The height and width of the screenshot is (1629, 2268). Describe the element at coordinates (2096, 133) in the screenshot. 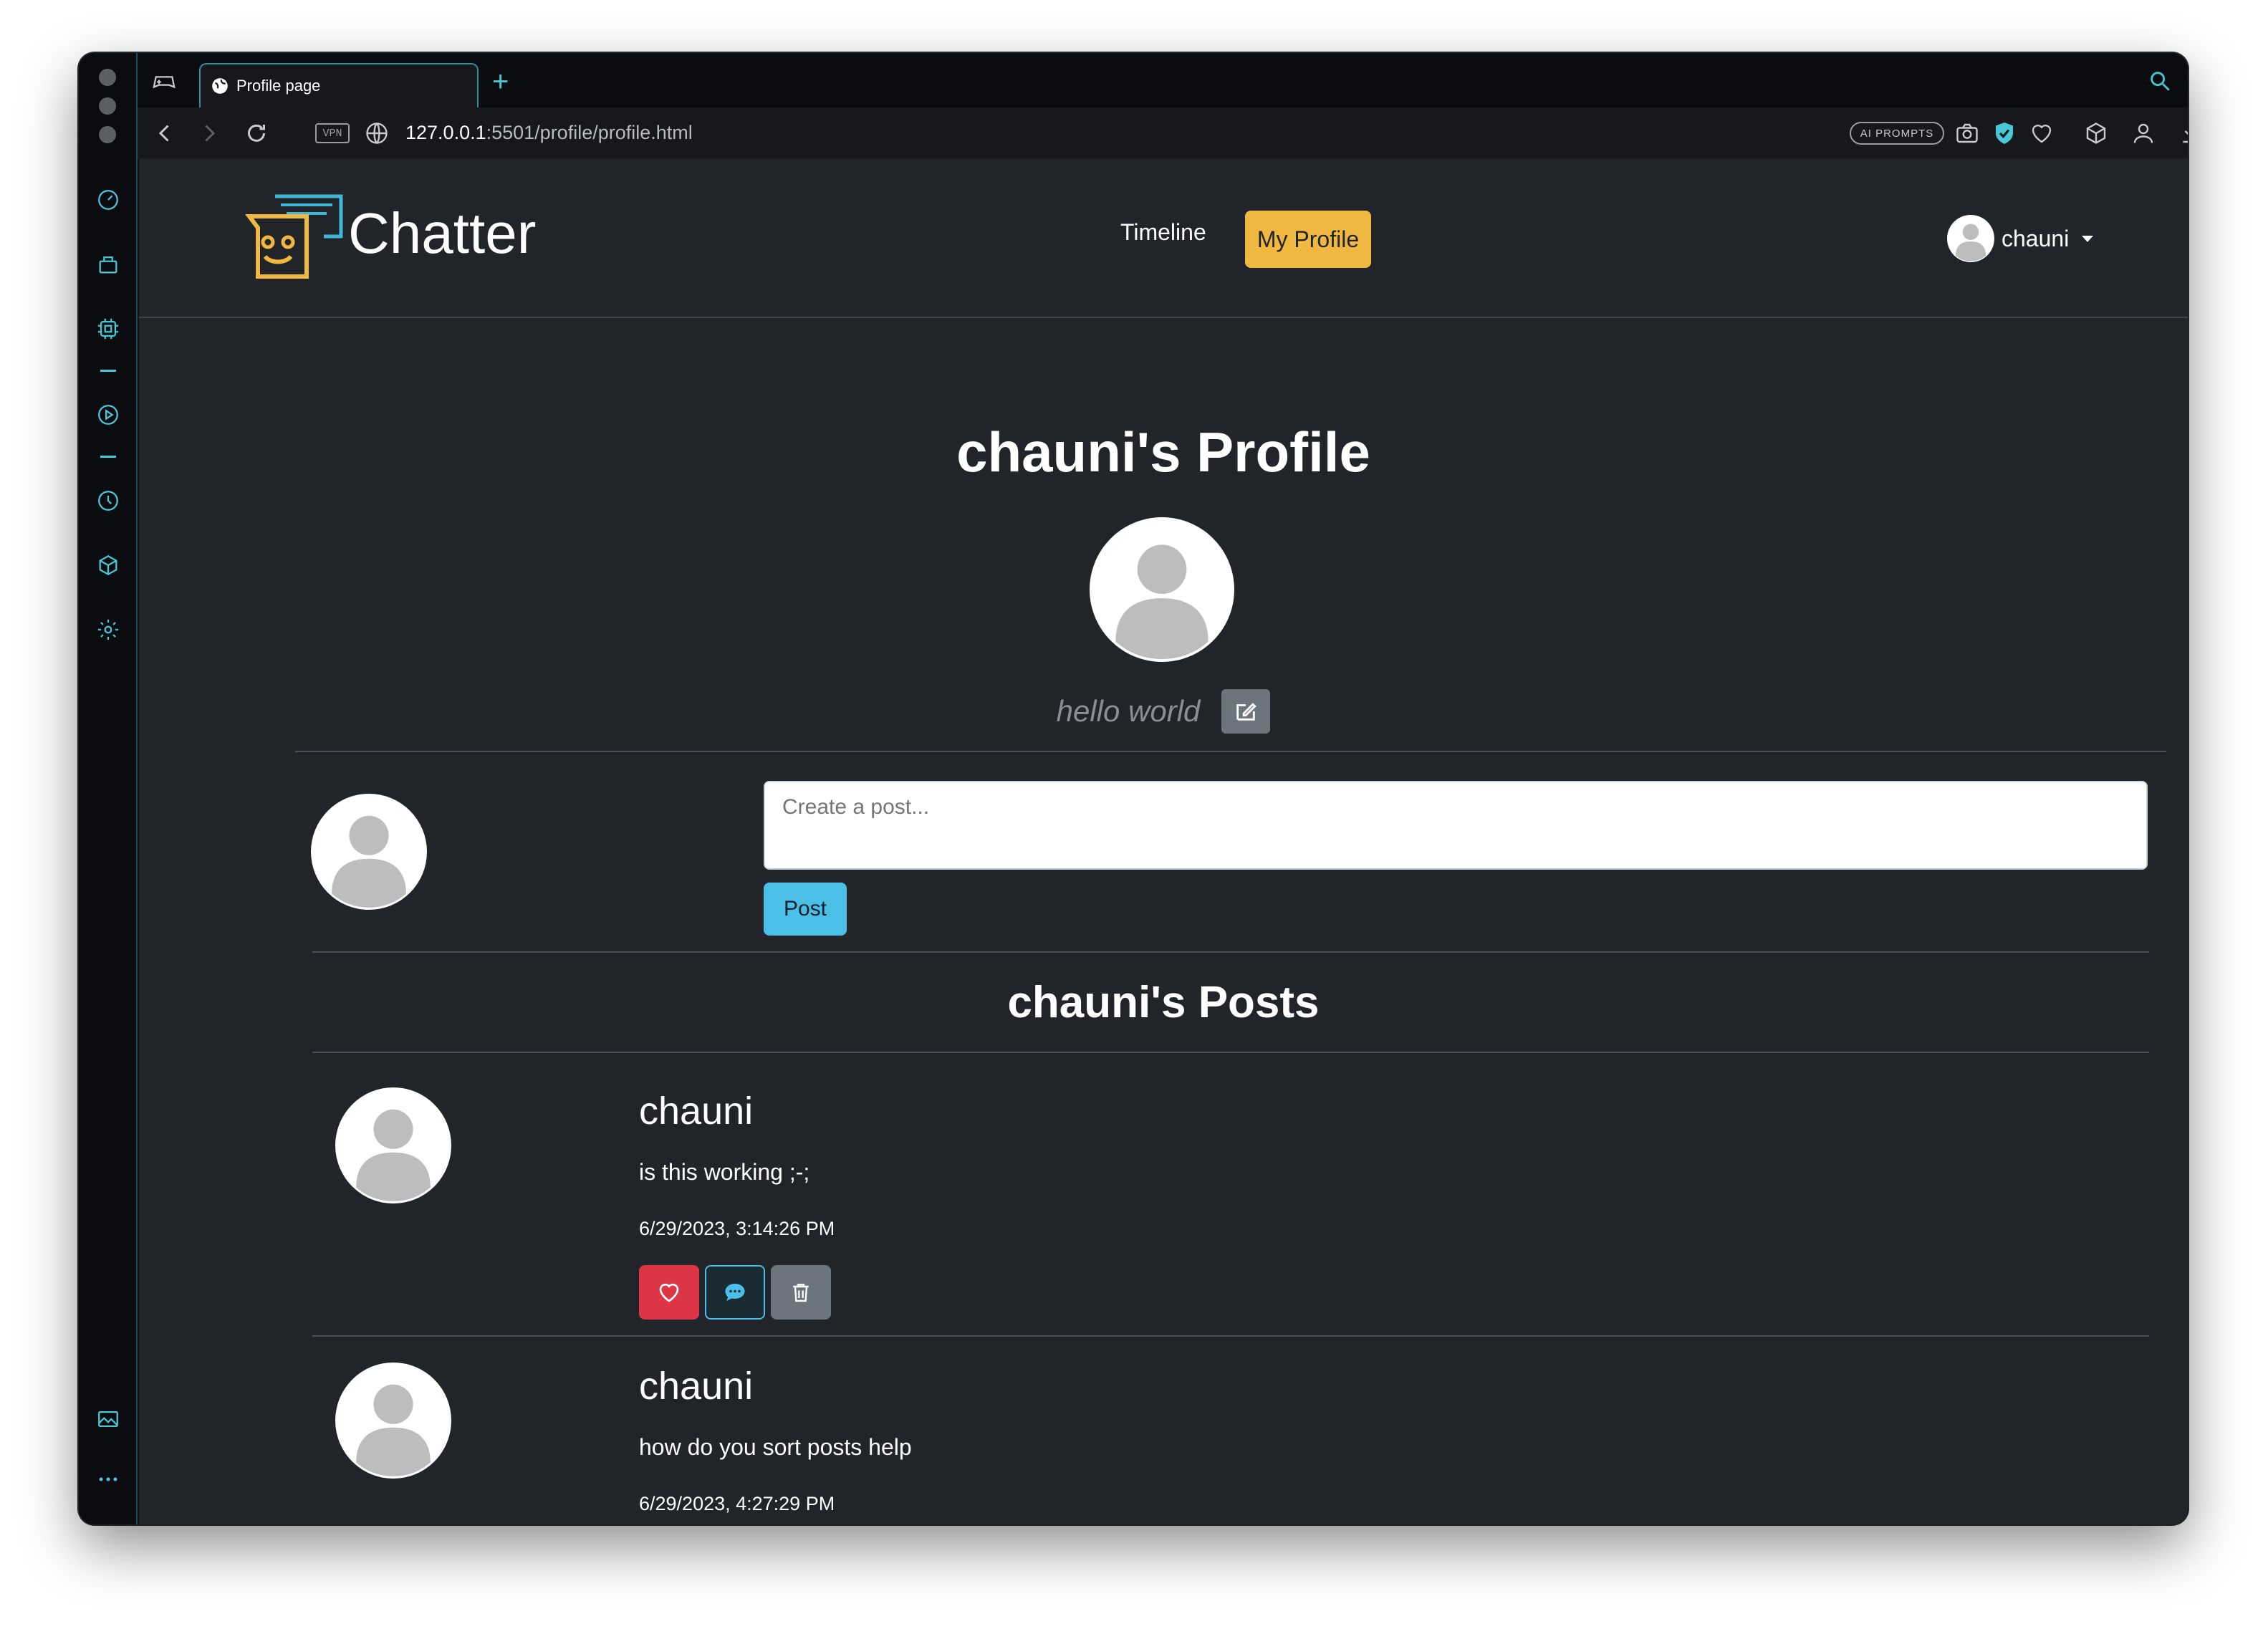

I see `extensions-icon` at that location.